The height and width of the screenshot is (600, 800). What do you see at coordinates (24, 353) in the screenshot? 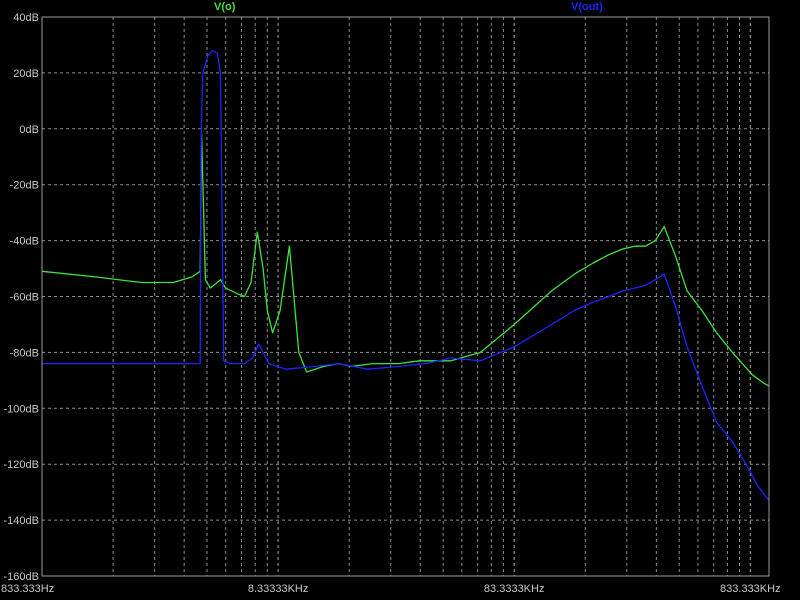
I see `y-tick-label: -80dB` at bounding box center [24, 353].